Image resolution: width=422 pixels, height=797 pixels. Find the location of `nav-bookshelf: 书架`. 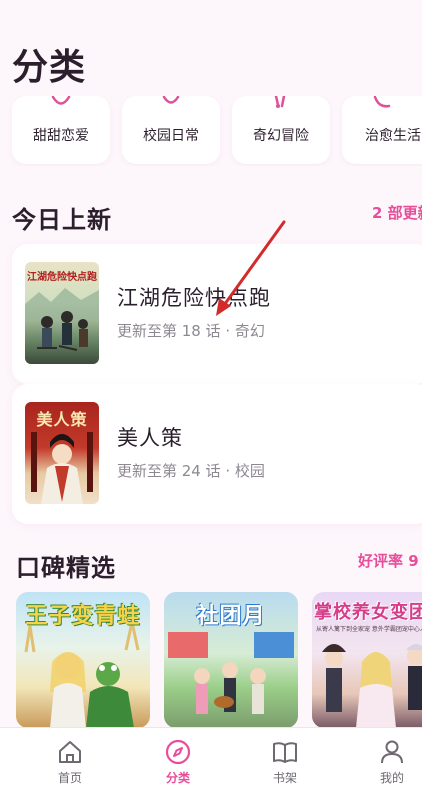

nav-bookshelf: 书架 is located at coordinates (285, 762).